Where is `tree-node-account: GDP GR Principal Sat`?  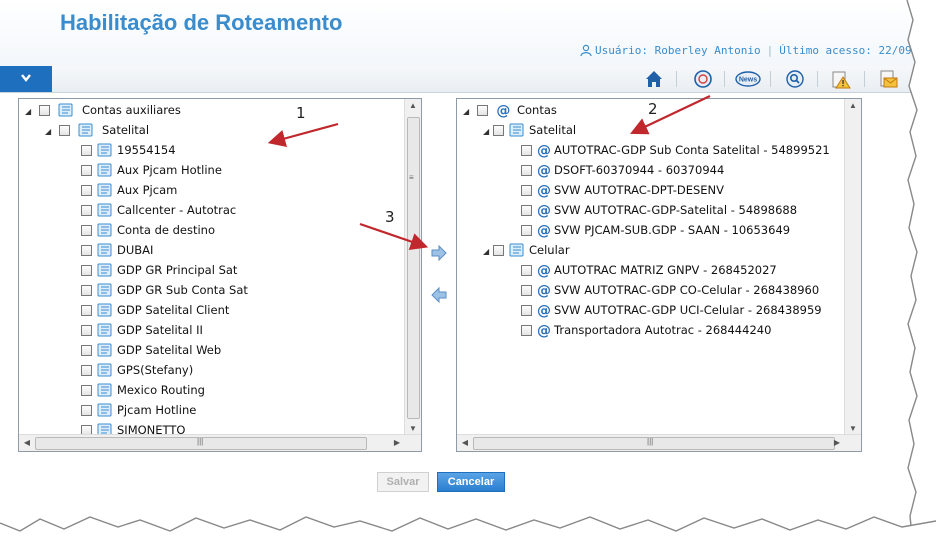
tree-node-account: GDP GR Principal Sat is located at coordinates (159, 270).